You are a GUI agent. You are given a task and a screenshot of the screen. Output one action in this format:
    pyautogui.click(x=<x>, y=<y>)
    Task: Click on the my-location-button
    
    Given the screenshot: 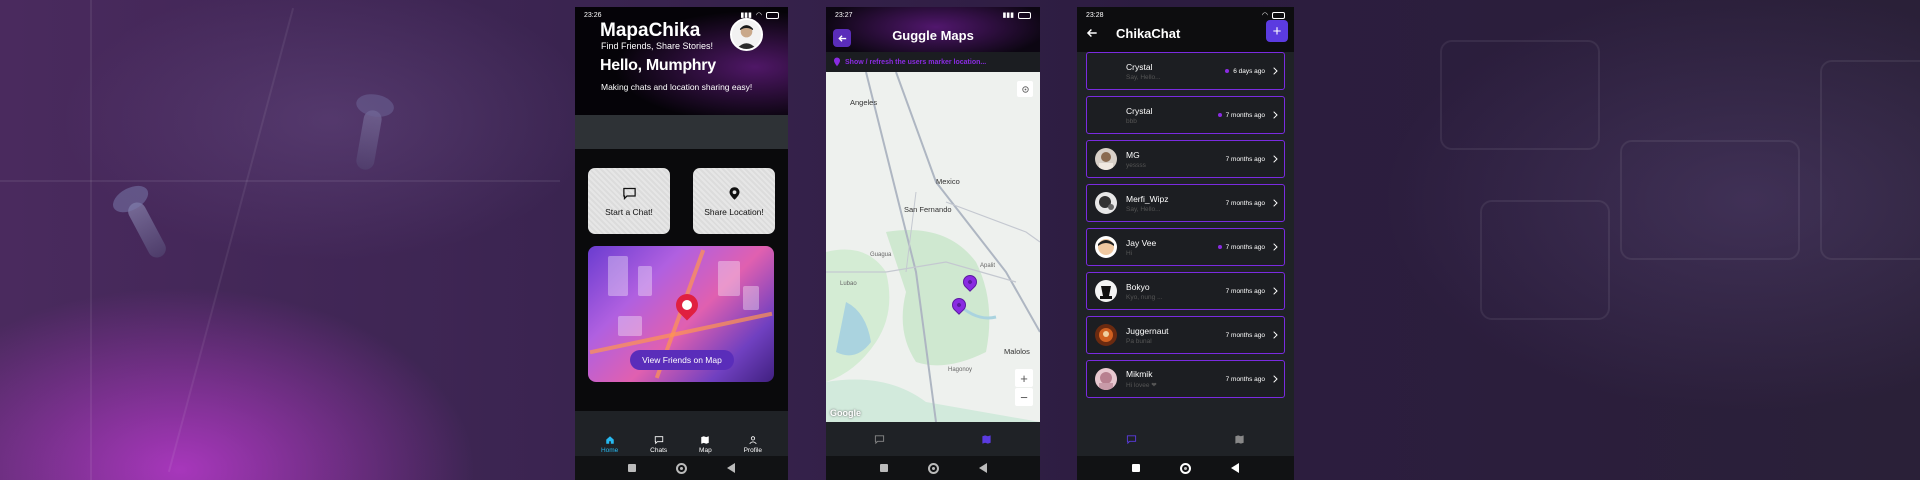 What is the action you would take?
    pyautogui.click(x=1025, y=89)
    